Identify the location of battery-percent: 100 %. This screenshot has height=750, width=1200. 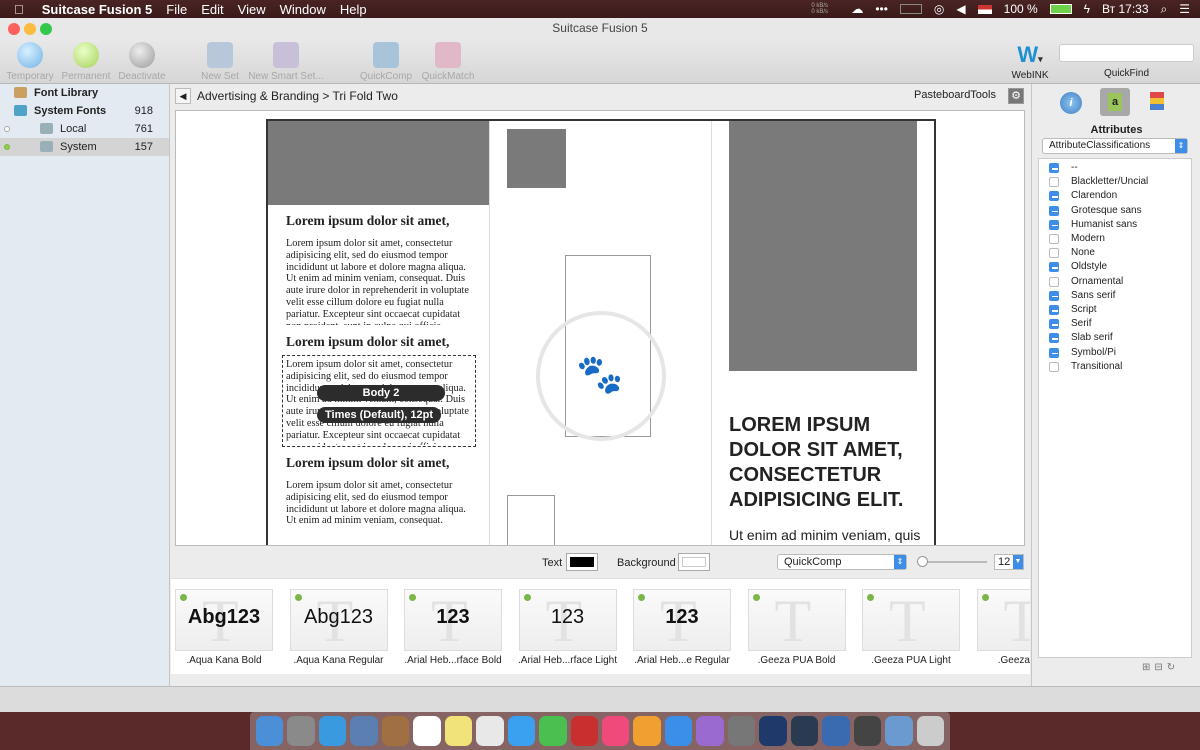
(1021, 9).